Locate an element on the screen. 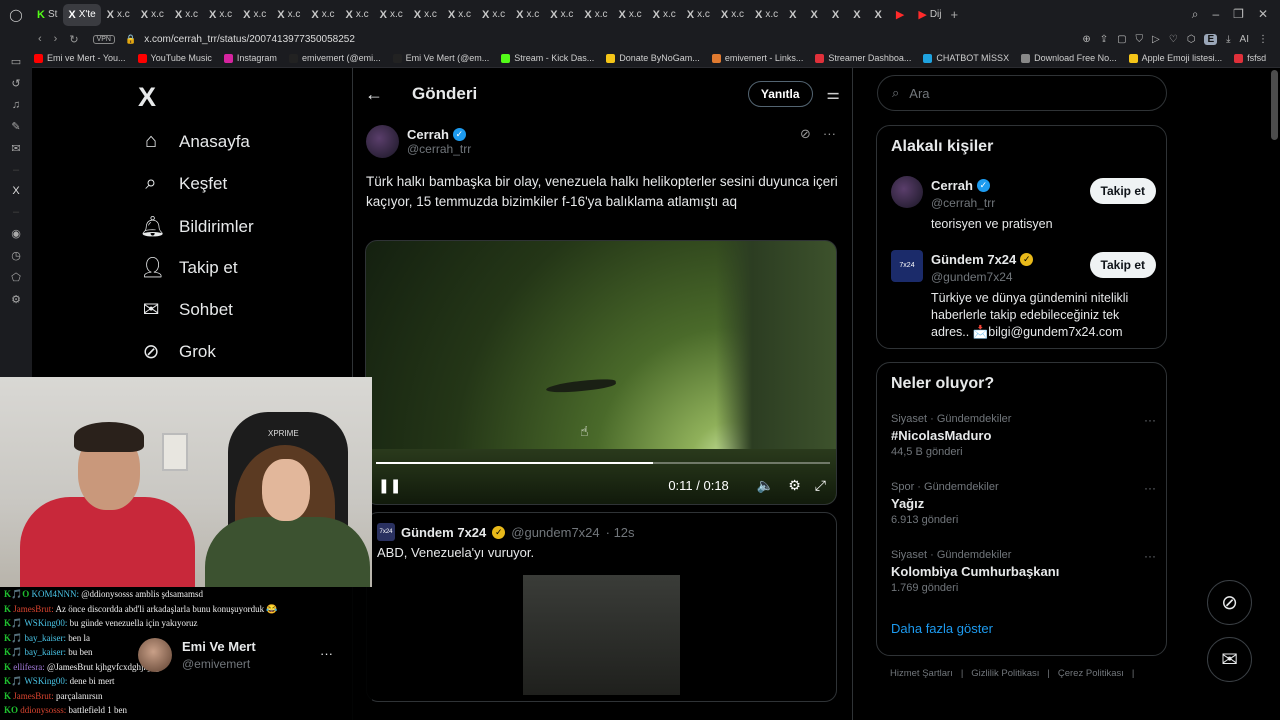  footer-link: Gizlilik Politikası is located at coordinates (1005, 673).